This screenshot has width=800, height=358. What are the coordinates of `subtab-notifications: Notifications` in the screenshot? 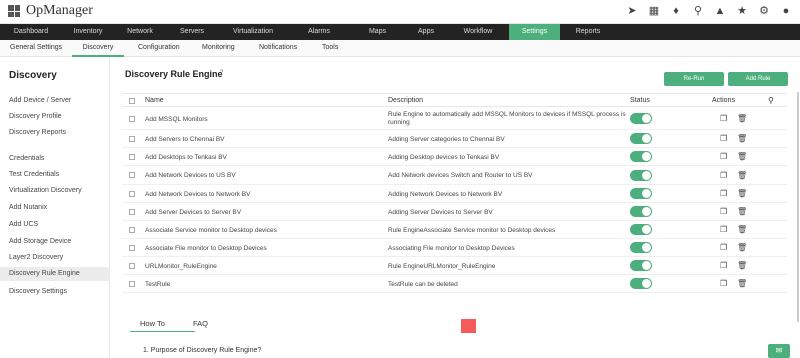 It's located at (278, 48).